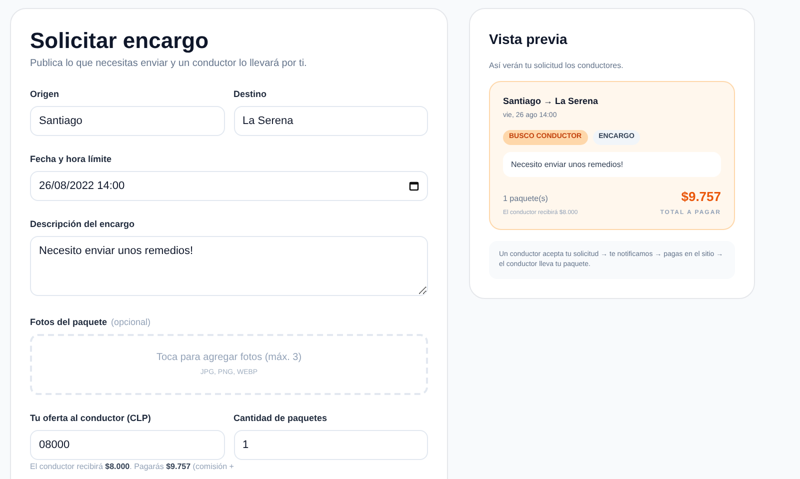 The image size is (800, 479). Describe the element at coordinates (45, 95) in the screenshot. I see `field-label: Origen` at that location.